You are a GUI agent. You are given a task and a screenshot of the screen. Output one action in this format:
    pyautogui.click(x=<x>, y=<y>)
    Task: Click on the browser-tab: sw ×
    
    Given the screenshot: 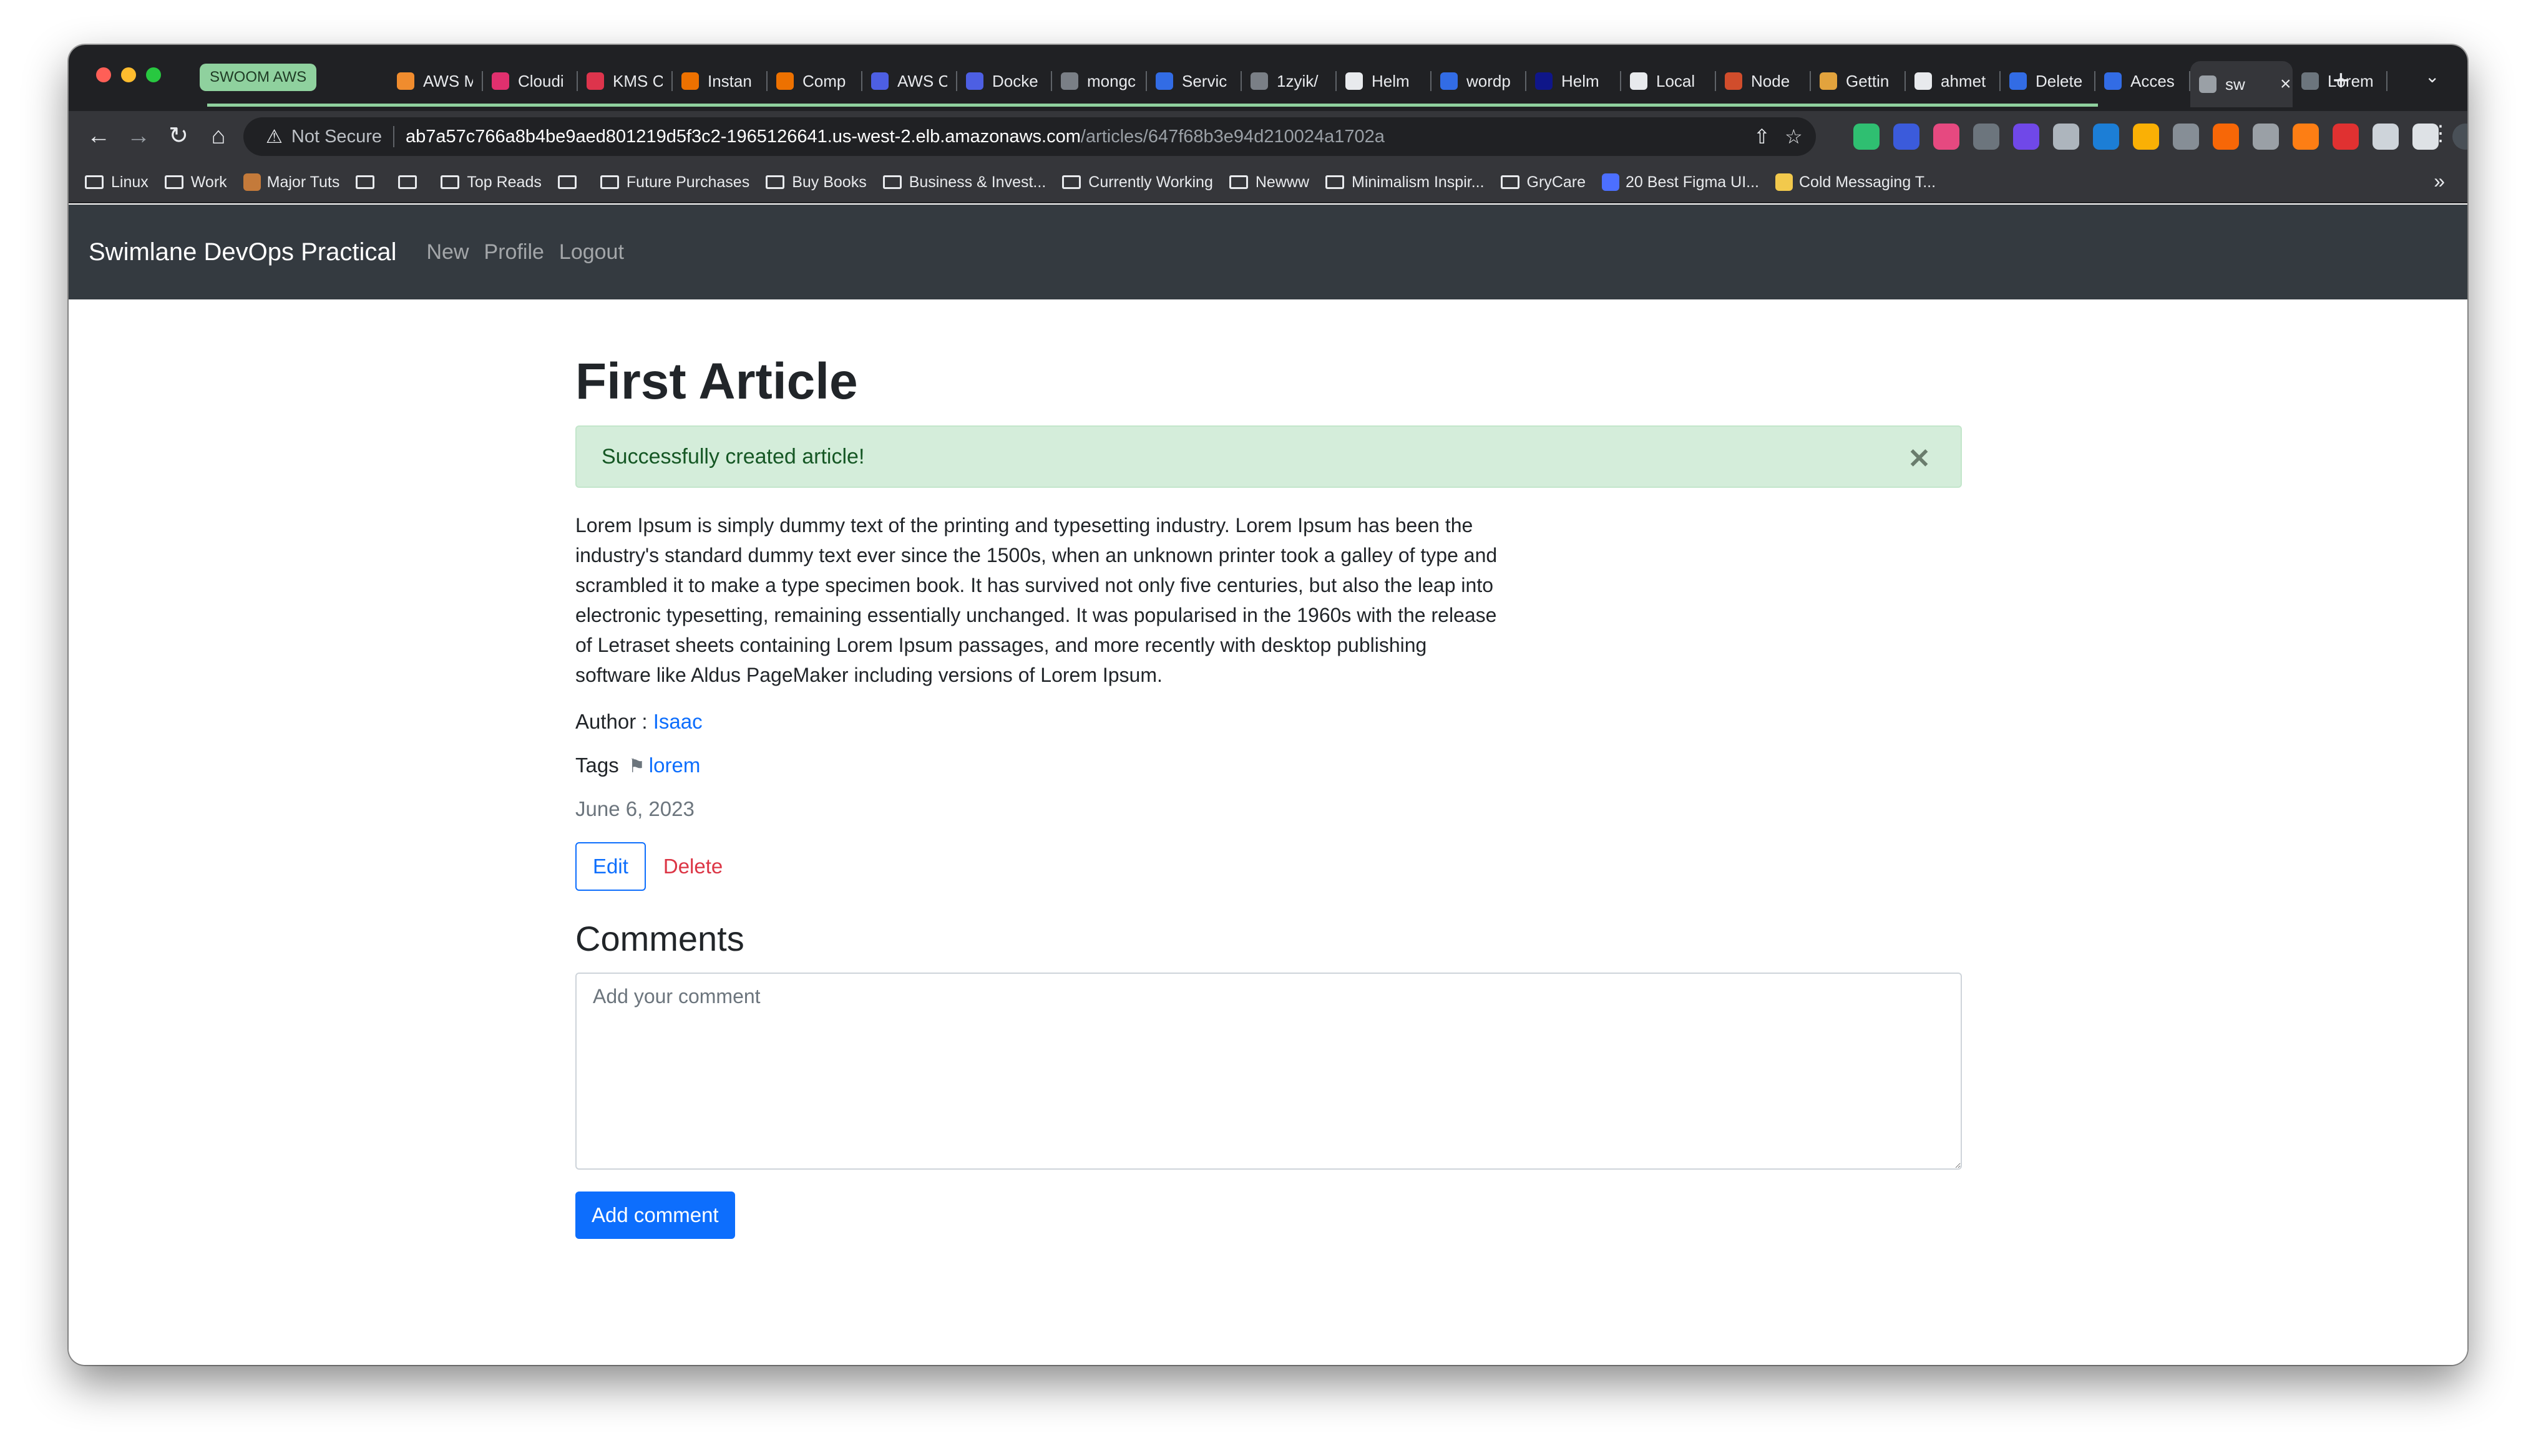 What is the action you would take?
    pyautogui.click(x=2241, y=84)
    